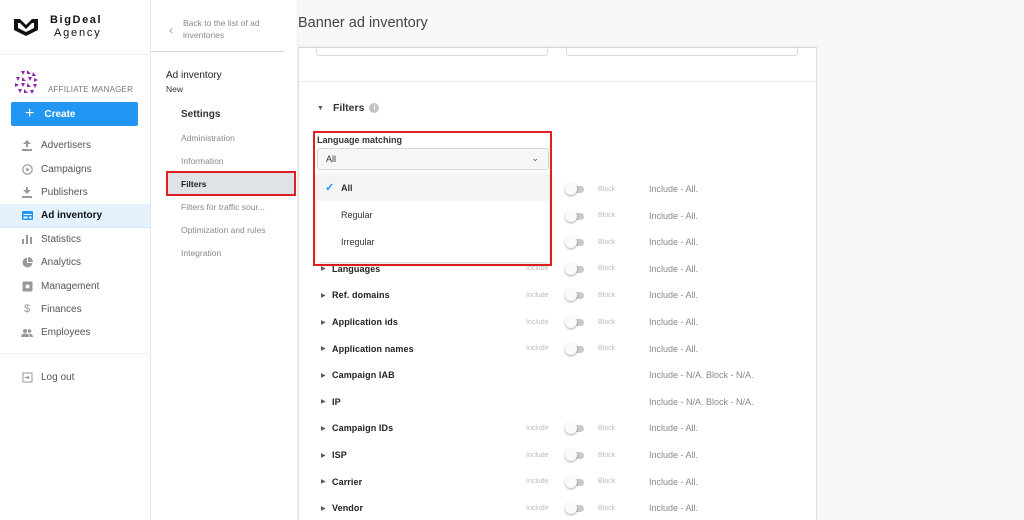 This screenshot has height=520, width=1024. I want to click on logout-label: Log out, so click(58, 377).